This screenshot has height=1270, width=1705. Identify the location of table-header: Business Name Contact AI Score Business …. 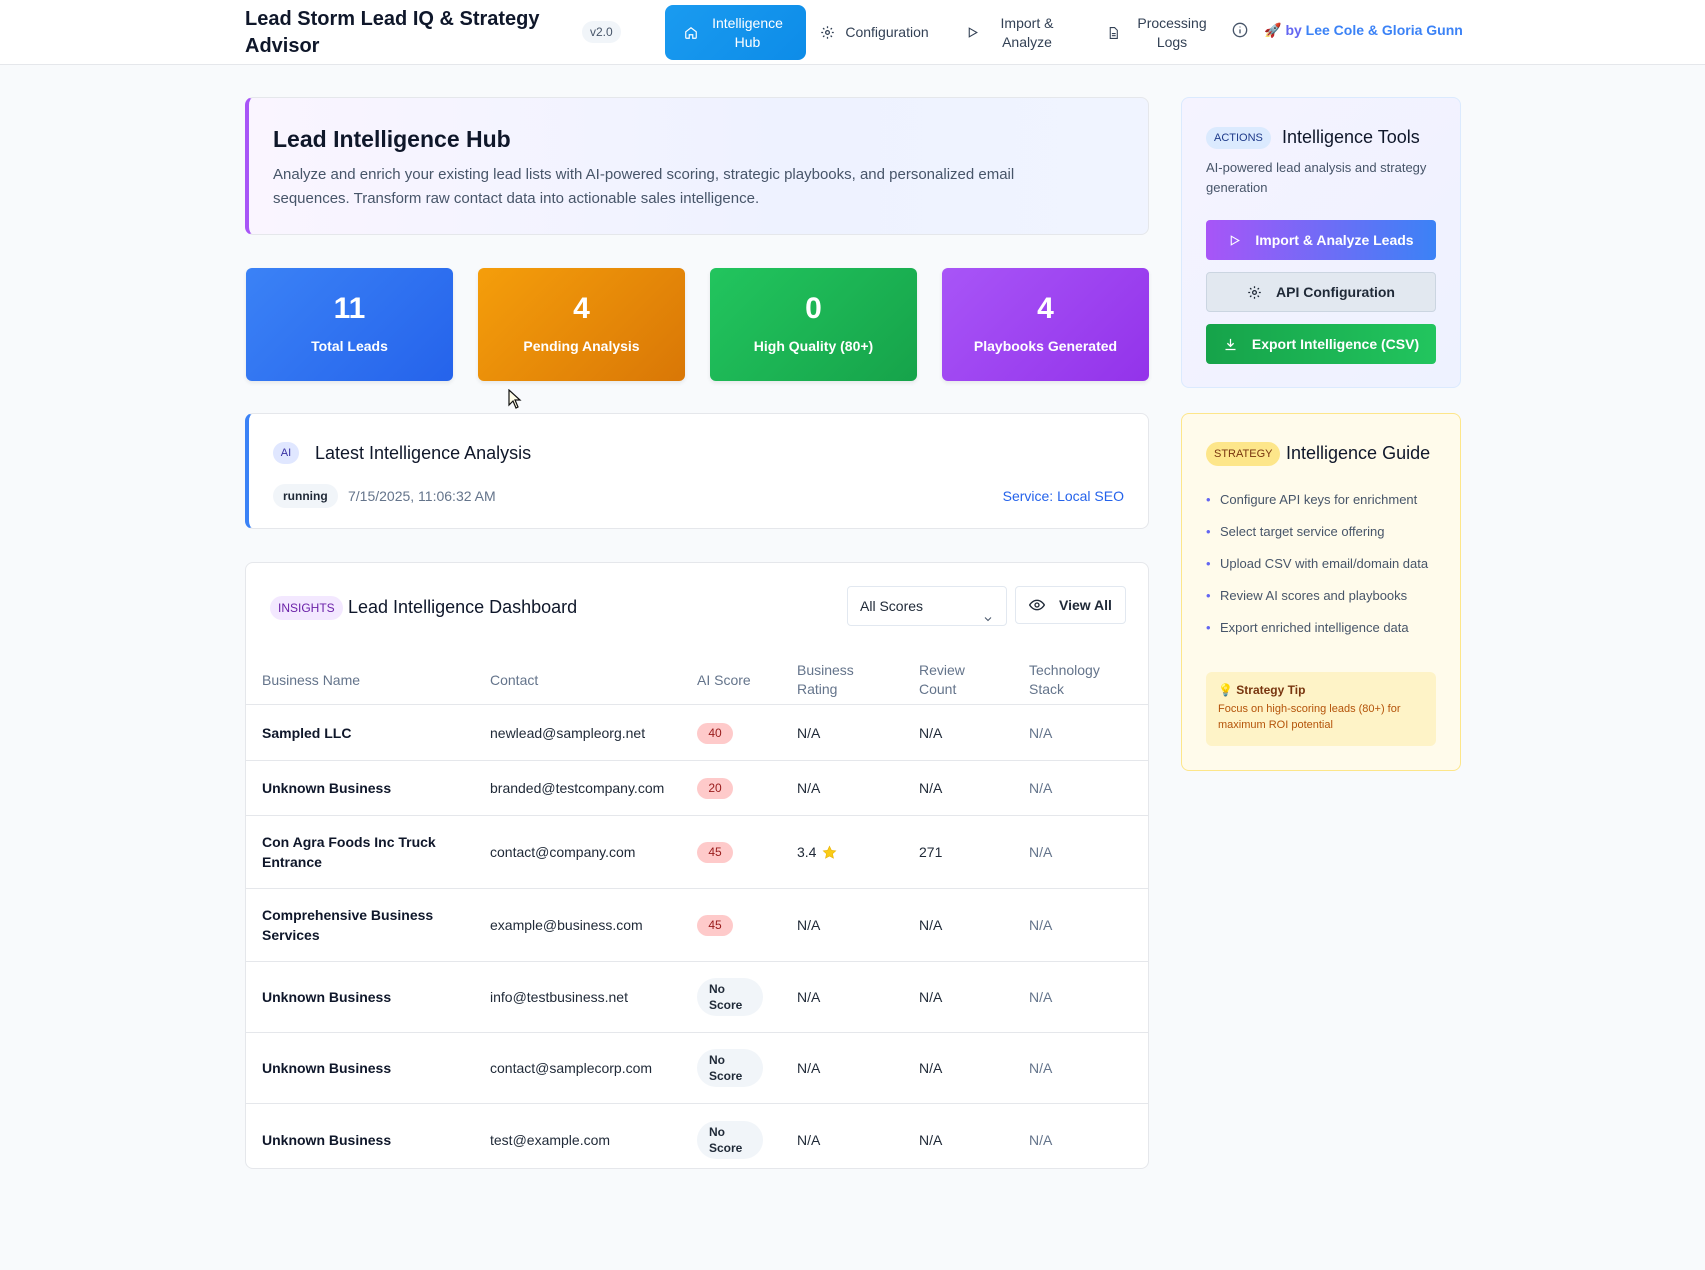
(697, 680).